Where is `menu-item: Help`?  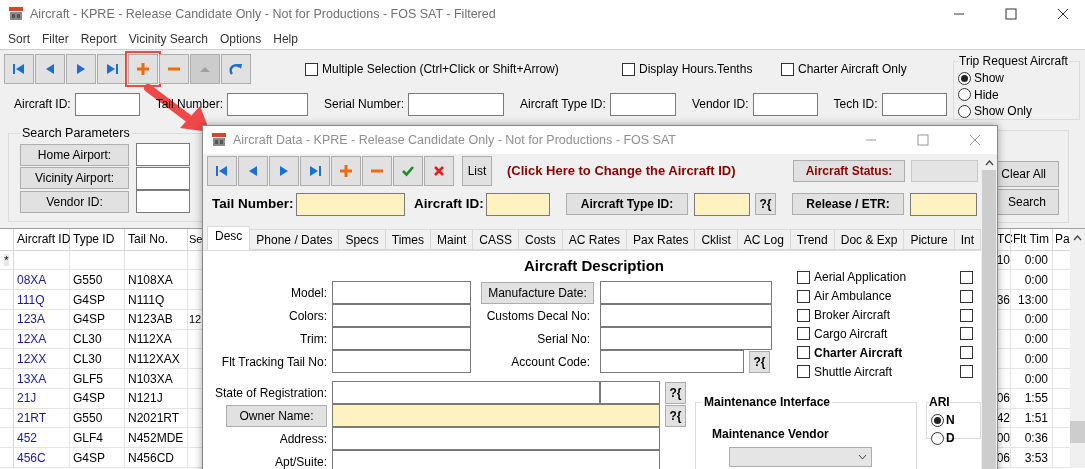
menu-item: Help is located at coordinates (285, 38).